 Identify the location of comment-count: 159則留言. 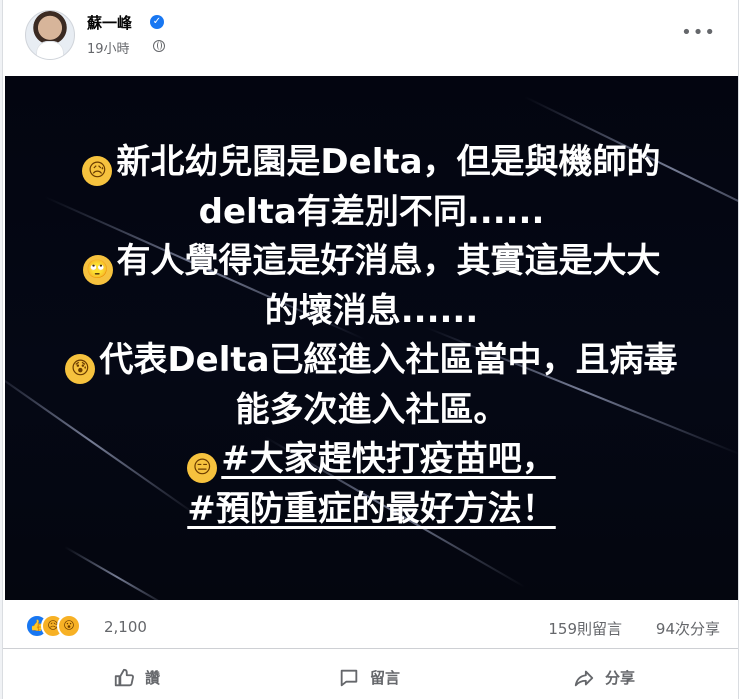
(585, 628).